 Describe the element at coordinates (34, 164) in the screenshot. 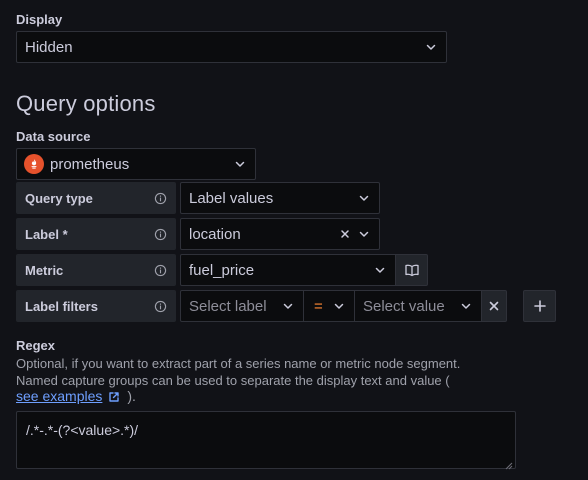

I see `prometheus-logo-icon` at that location.